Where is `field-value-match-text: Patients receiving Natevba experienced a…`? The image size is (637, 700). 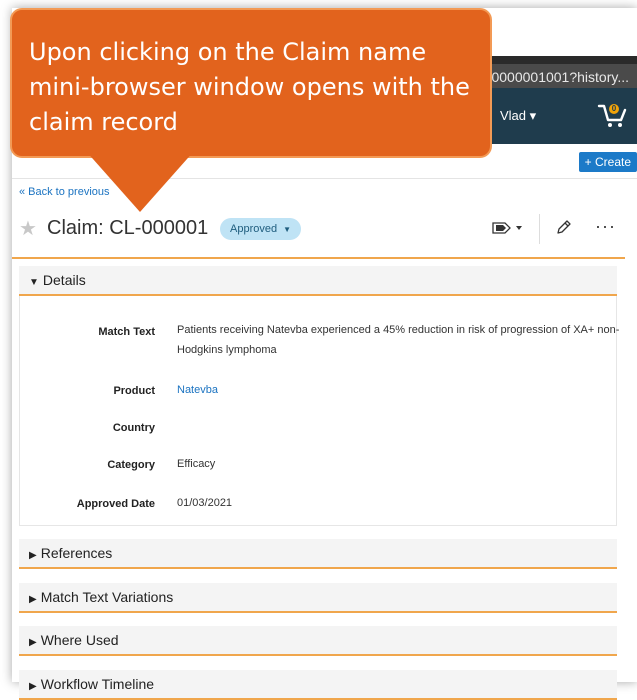
field-value-match-text: Patients receiving Natevba experienced a… is located at coordinates (398, 340).